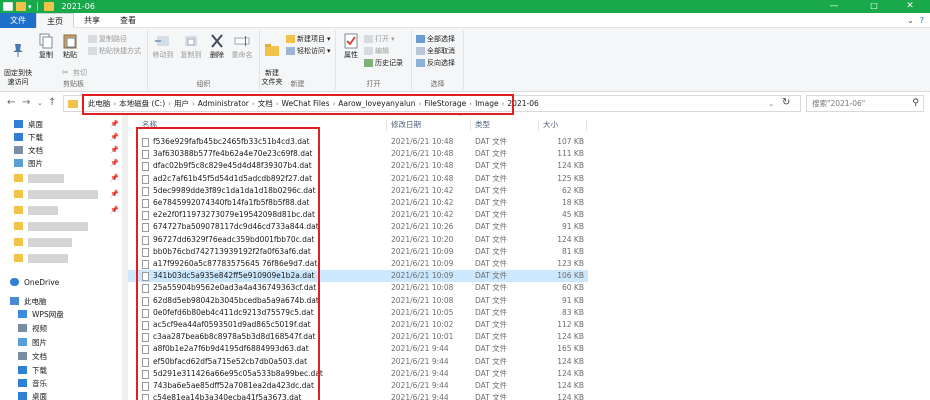 The image size is (930, 400). I want to click on select-all-button: 全部选择, so click(435, 39).